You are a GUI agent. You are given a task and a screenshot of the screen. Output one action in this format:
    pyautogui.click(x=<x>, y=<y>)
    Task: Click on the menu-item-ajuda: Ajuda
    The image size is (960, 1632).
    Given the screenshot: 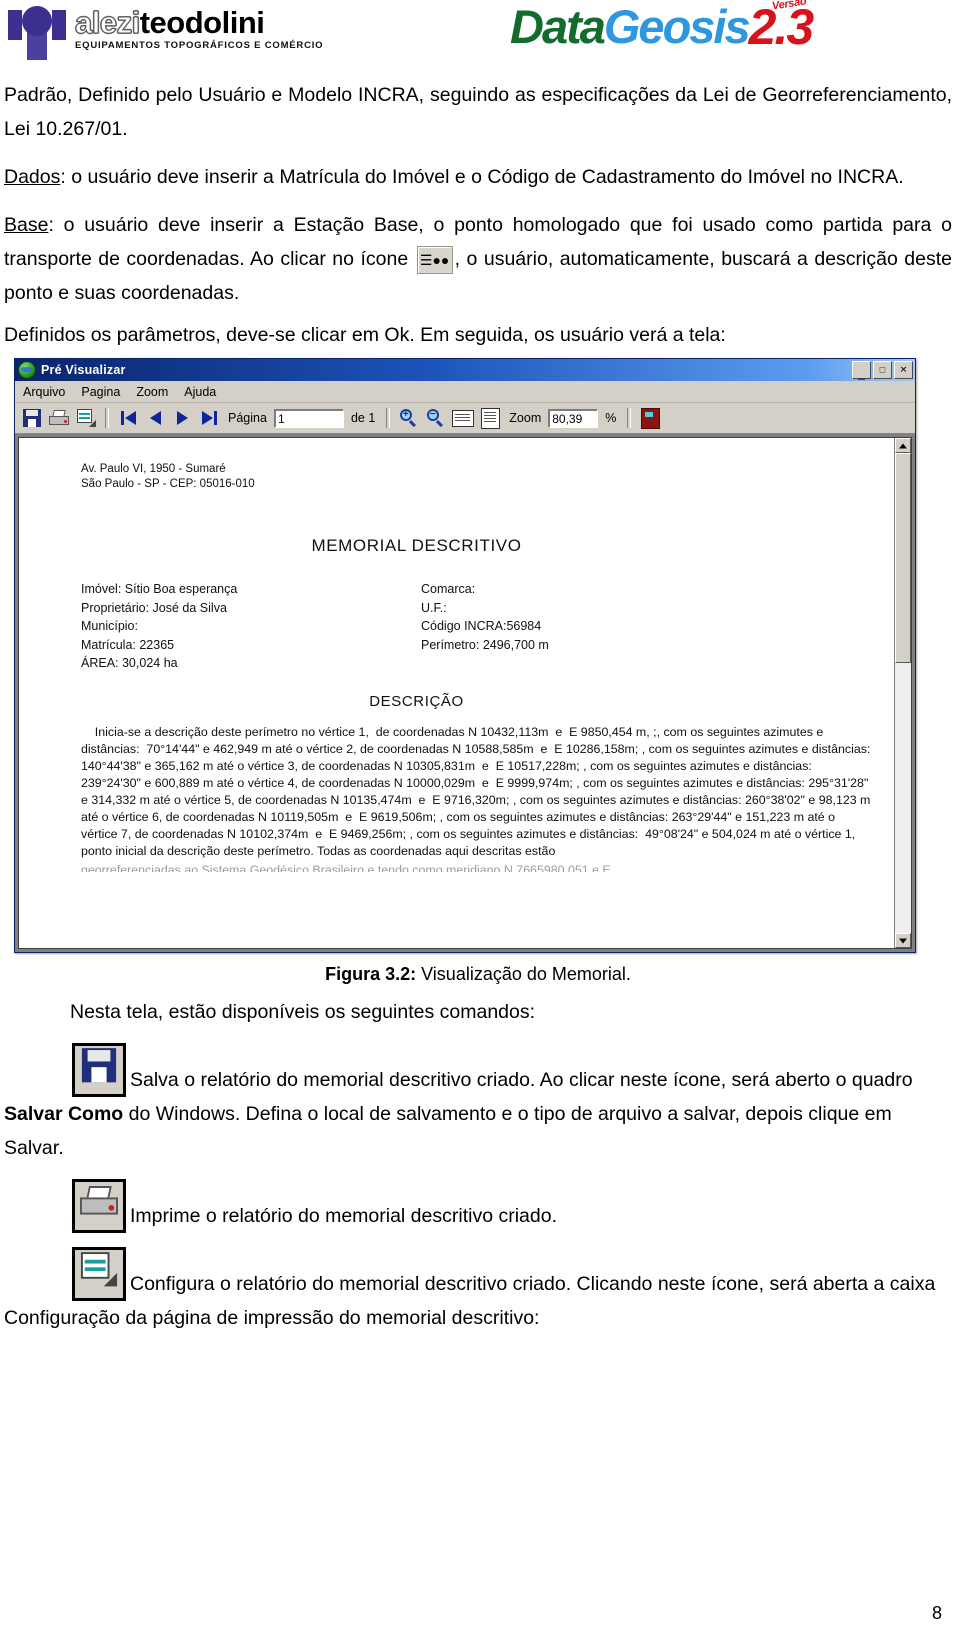 What is the action you would take?
    pyautogui.click(x=200, y=392)
    